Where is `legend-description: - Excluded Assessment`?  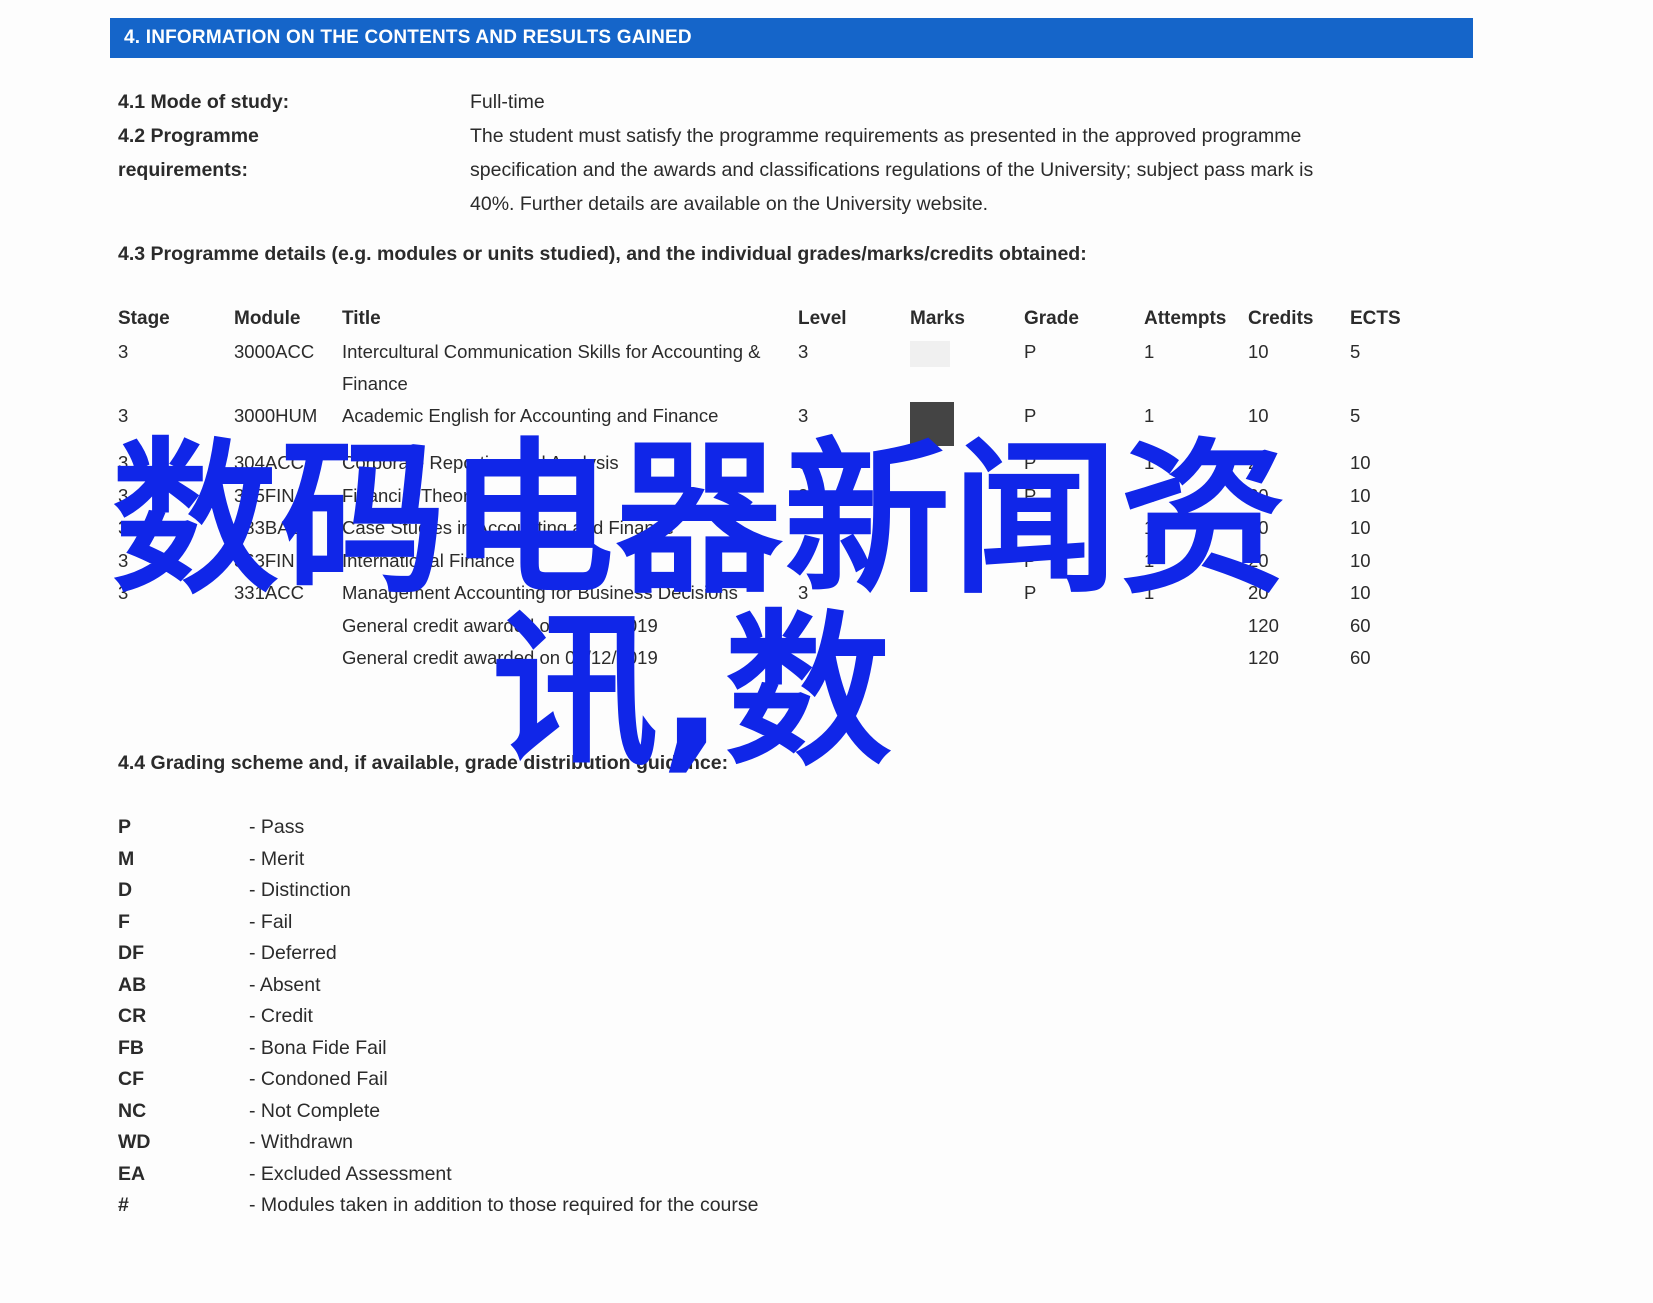 legend-description: - Excluded Assessment is located at coordinates (350, 1173).